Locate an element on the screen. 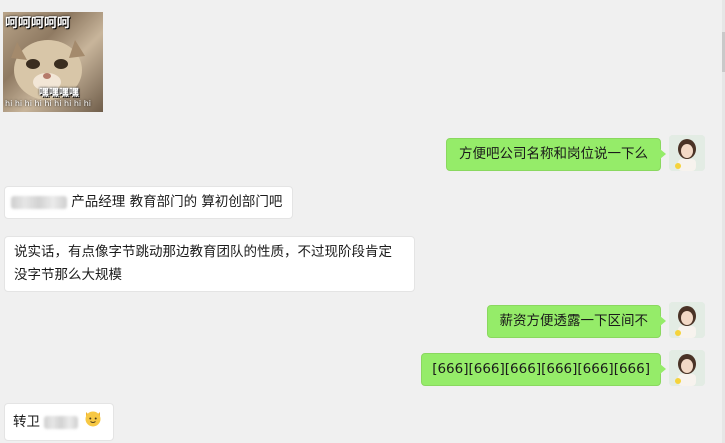 The width and height of the screenshot is (725, 443). outgoing-message-bubble: 方便吧公司名称和岗位说一下么 is located at coordinates (556, 154).